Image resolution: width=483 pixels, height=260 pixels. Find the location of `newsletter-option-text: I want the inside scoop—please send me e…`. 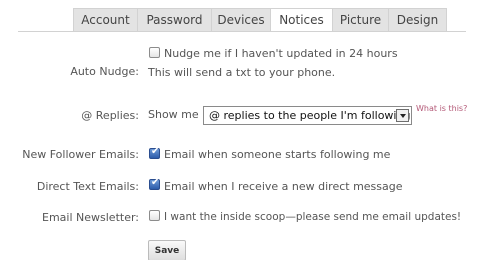

newsletter-option-text: I want the inside scoop—please send me e… is located at coordinates (313, 217).